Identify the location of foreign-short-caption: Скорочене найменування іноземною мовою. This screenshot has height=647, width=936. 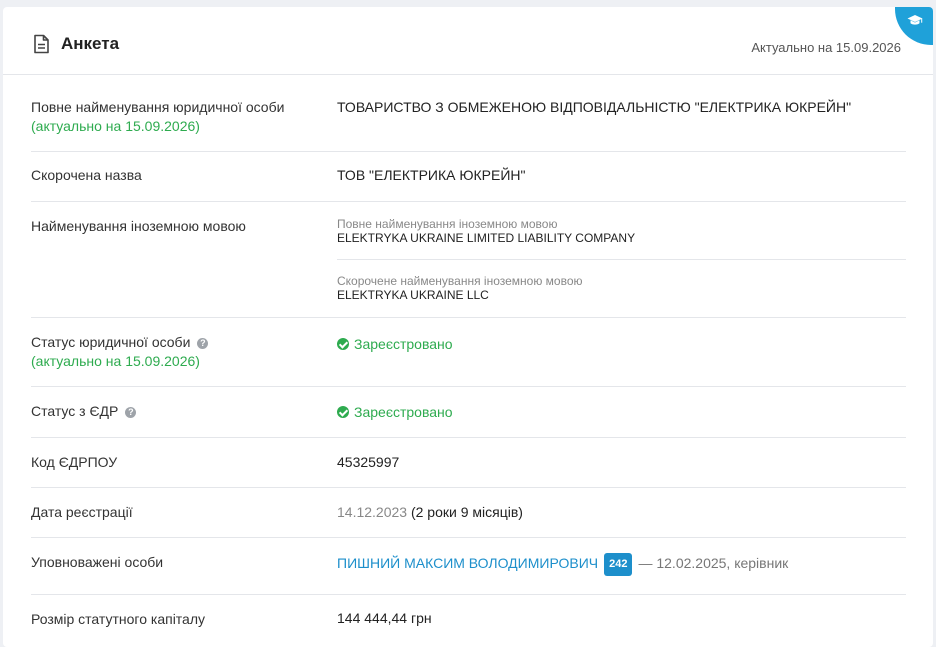
(460, 281).